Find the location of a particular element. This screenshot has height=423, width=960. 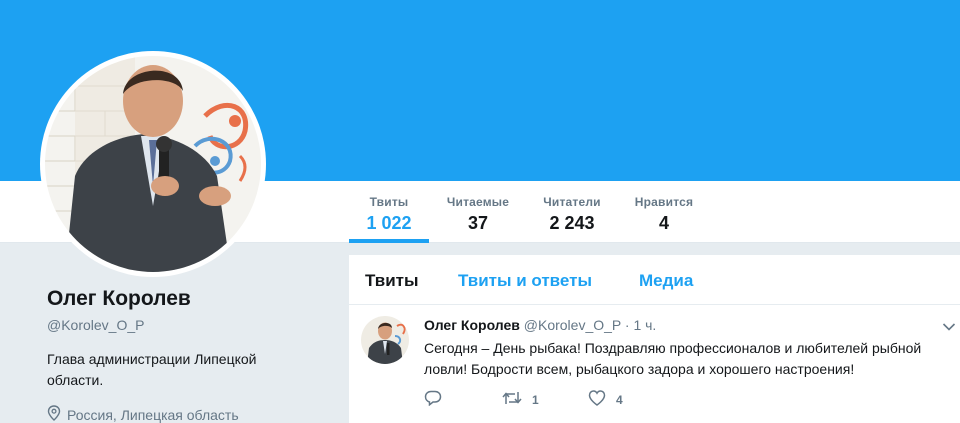

stat-following: Читаемые 37 is located at coordinates (478, 214).